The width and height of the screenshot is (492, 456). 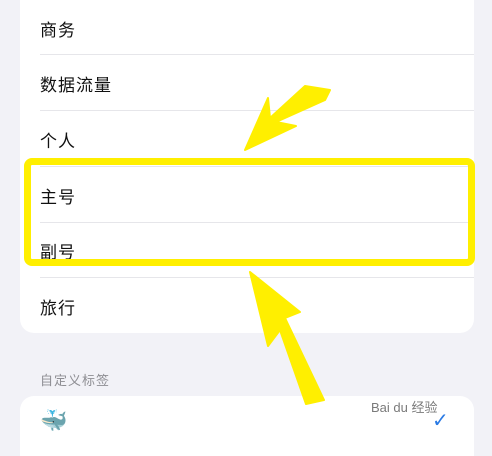 What do you see at coordinates (287, 245) in the screenshot?
I see `annotation-arrows` at bounding box center [287, 245].